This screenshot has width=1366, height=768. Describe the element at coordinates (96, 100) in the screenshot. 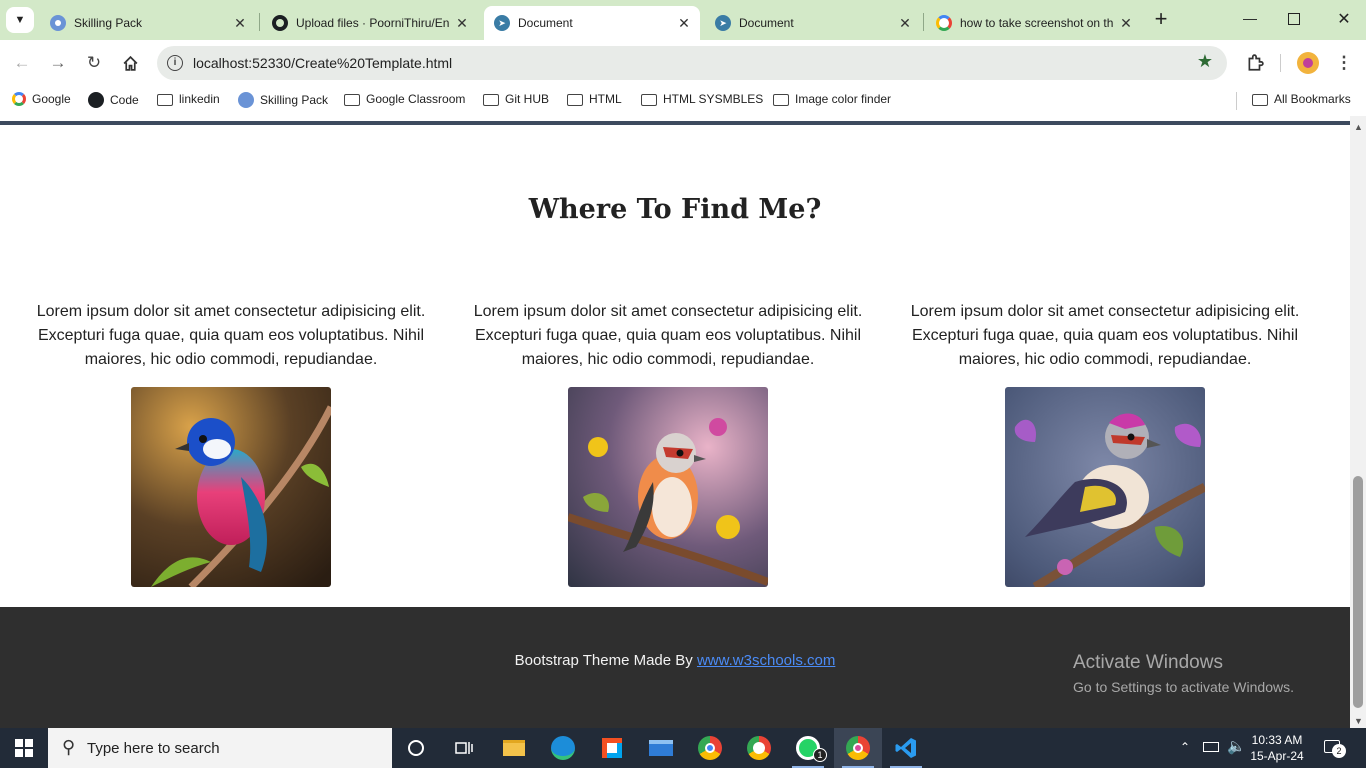

I see `github-icon` at that location.